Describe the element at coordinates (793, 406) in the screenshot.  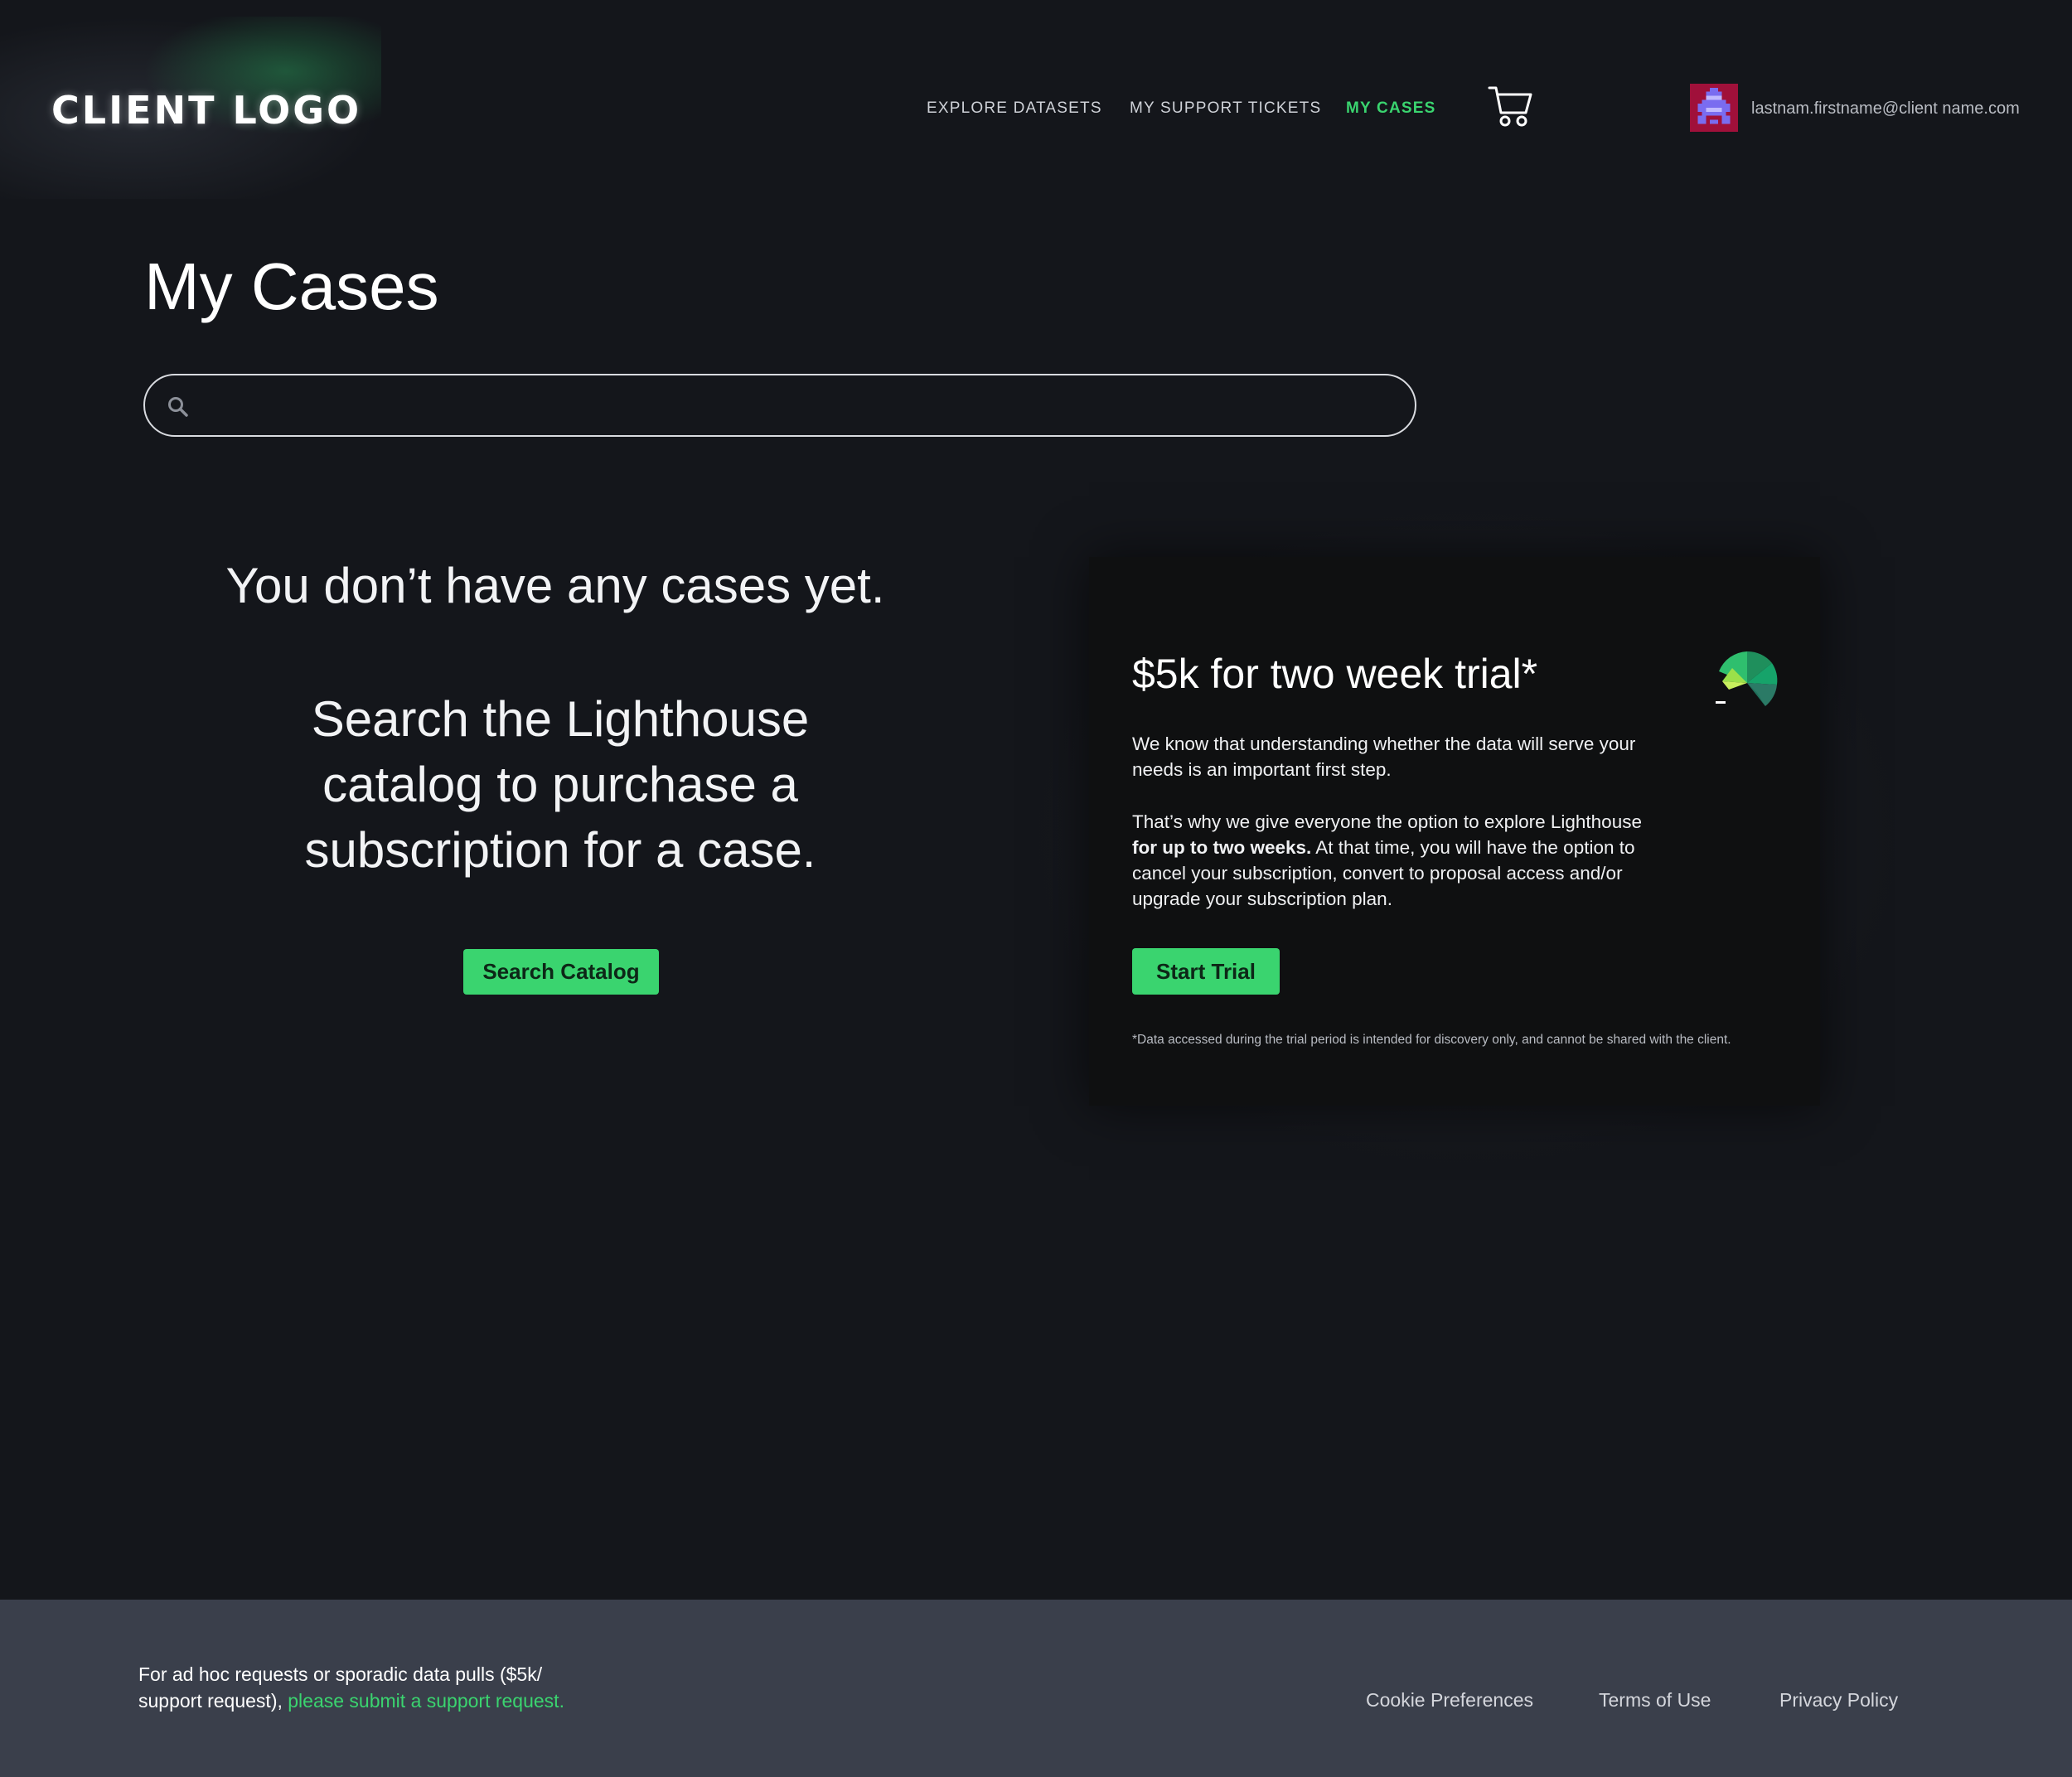
I see `search-input` at that location.